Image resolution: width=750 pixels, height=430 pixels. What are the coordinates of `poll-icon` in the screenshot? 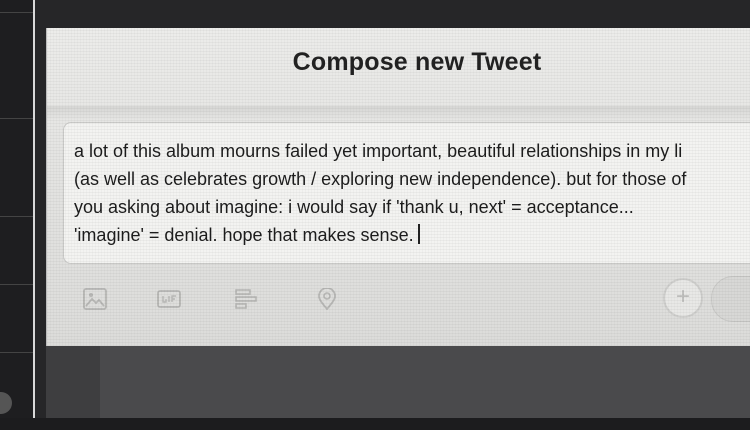 It's located at (247, 299).